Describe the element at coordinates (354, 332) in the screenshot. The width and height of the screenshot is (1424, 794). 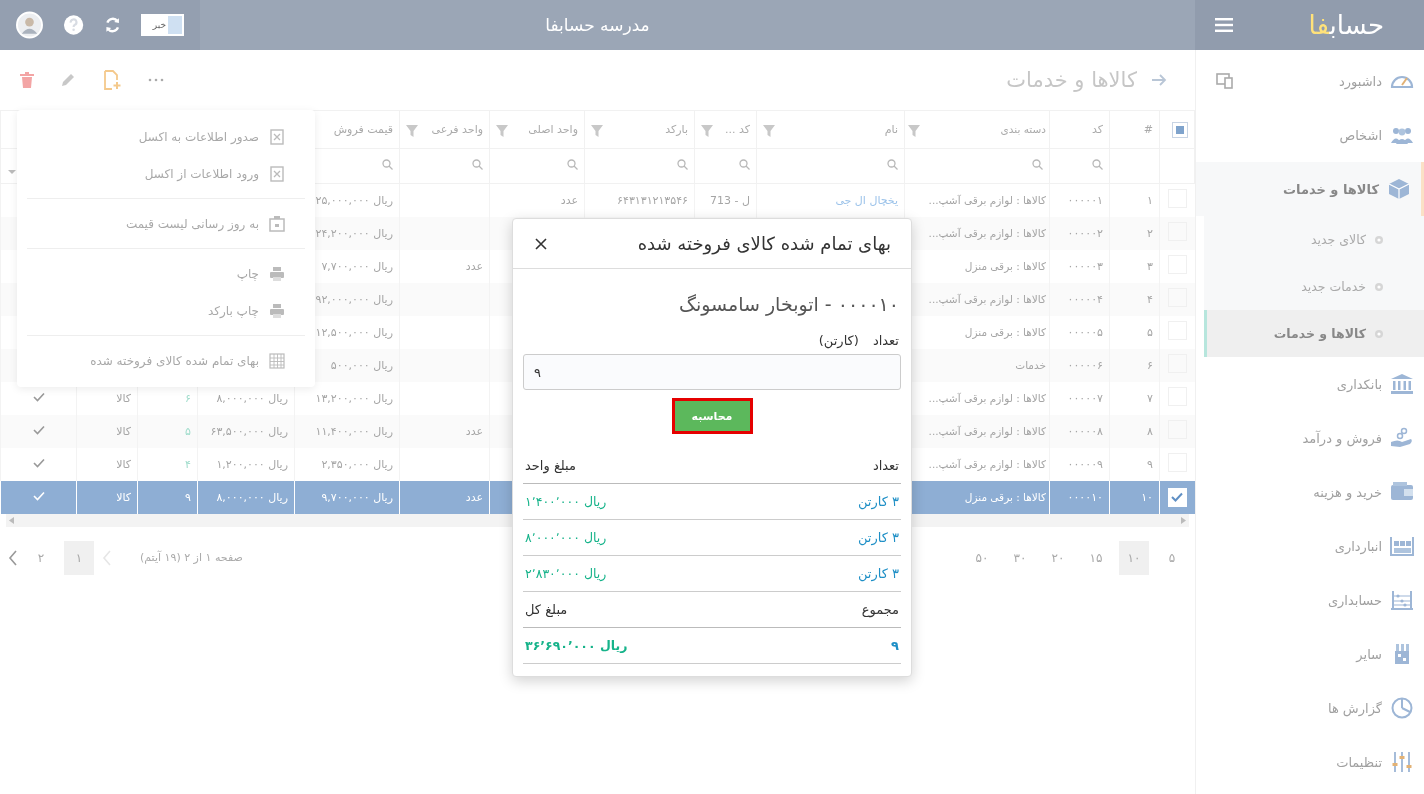
I see `table-cell: ریال ۱۲,۵۰۰,۰۰۰` at that location.